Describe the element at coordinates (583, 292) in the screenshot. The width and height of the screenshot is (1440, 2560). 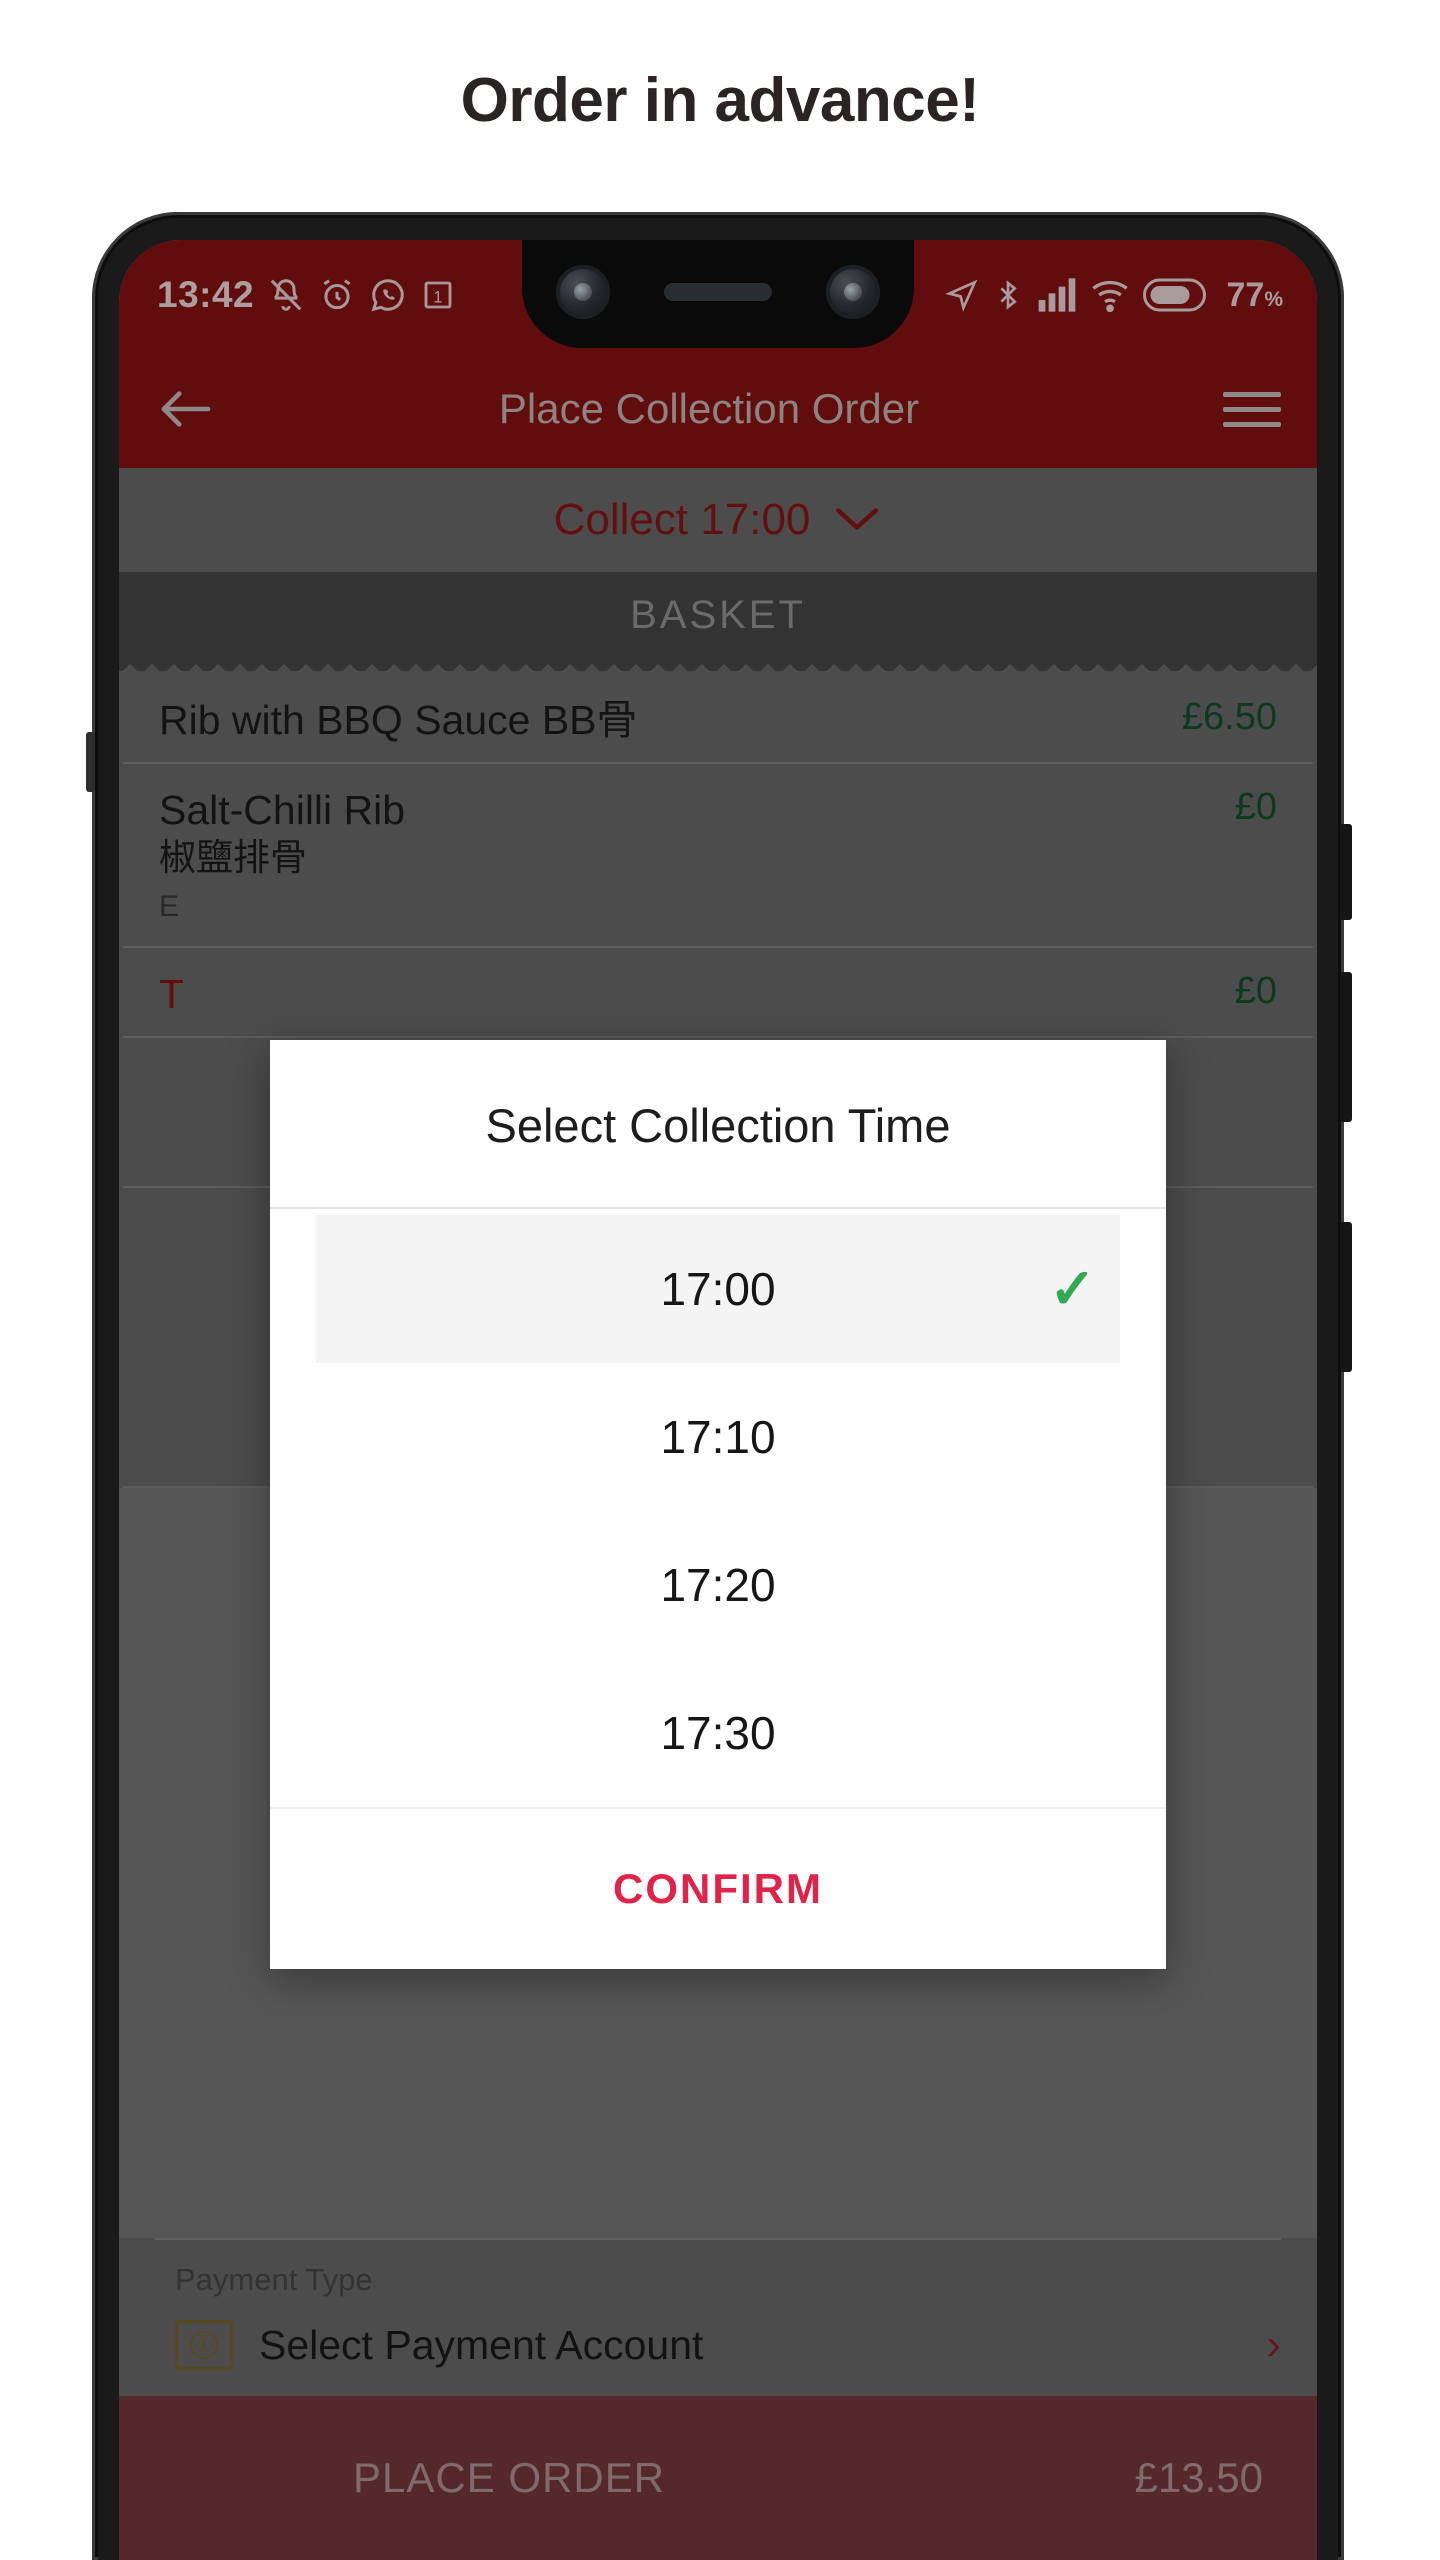
I see `front-camera-left-icon` at that location.